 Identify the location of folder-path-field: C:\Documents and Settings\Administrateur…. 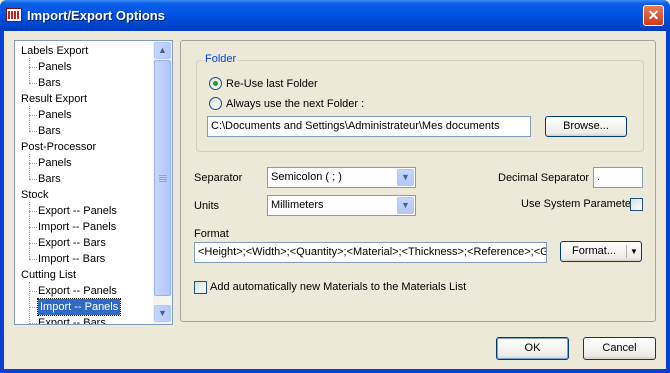
(369, 126).